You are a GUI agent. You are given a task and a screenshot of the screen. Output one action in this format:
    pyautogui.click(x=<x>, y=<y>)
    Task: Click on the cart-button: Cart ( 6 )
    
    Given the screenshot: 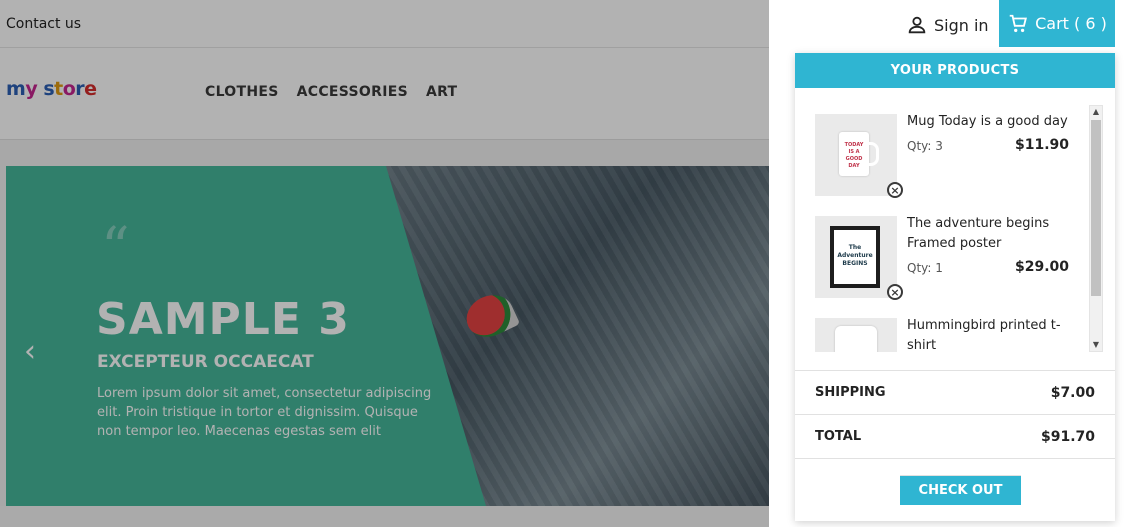 What is the action you would take?
    pyautogui.click(x=1057, y=23)
    